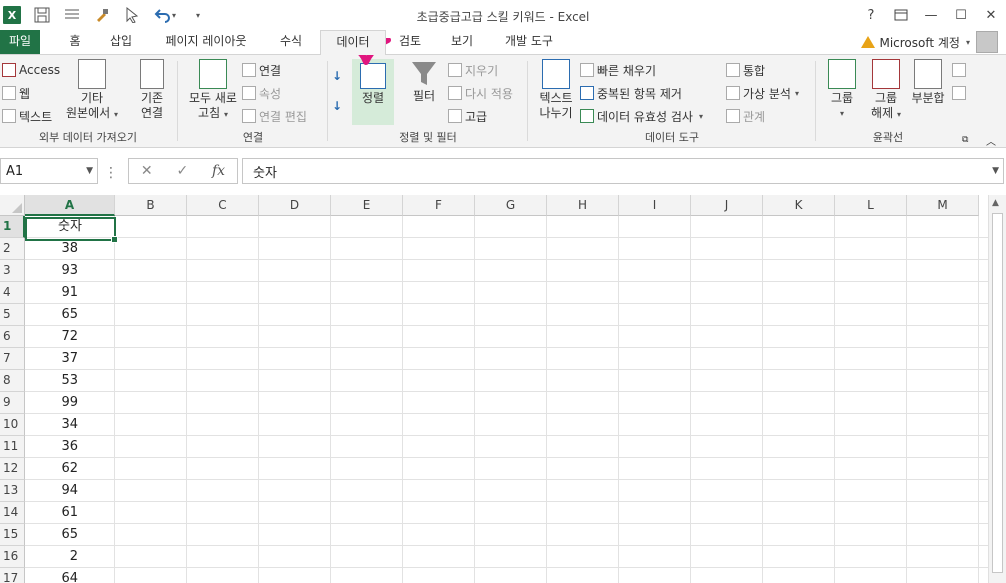  I want to click on advanced-filter-button: 고급, so click(467, 116).